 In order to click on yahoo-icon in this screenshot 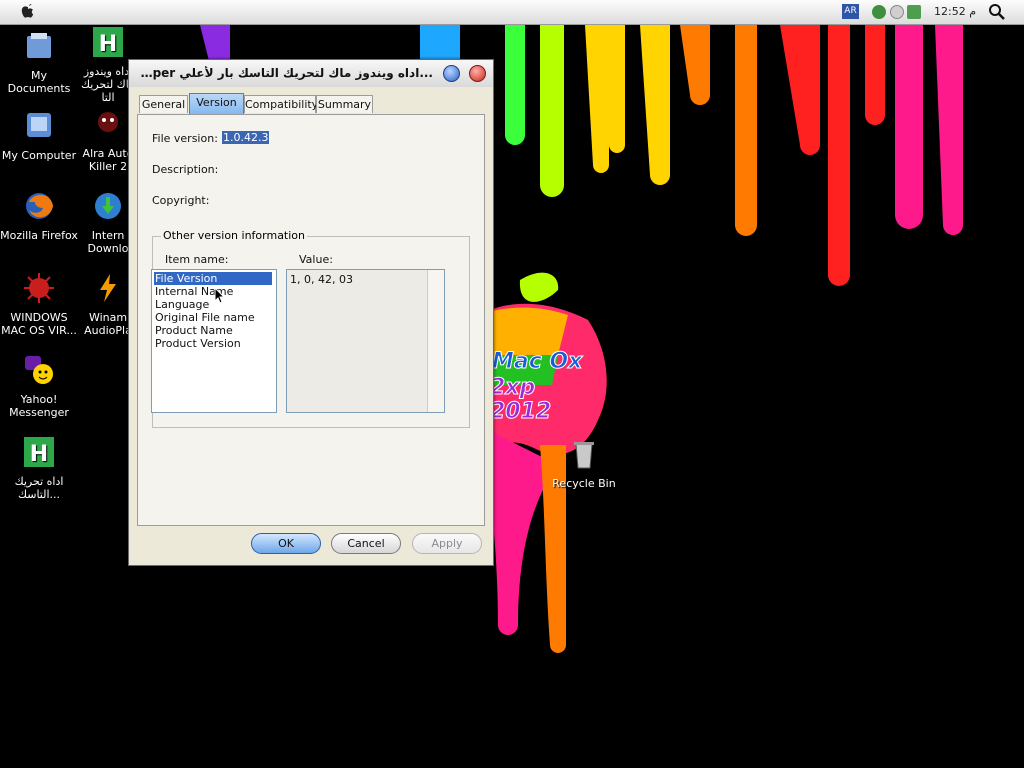, I will do `click(39, 370)`.